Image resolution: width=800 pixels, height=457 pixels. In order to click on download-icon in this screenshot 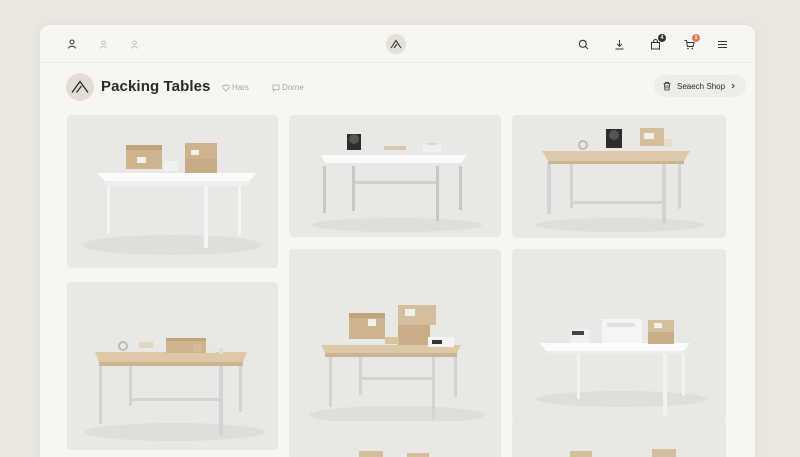, I will do `click(619, 44)`.